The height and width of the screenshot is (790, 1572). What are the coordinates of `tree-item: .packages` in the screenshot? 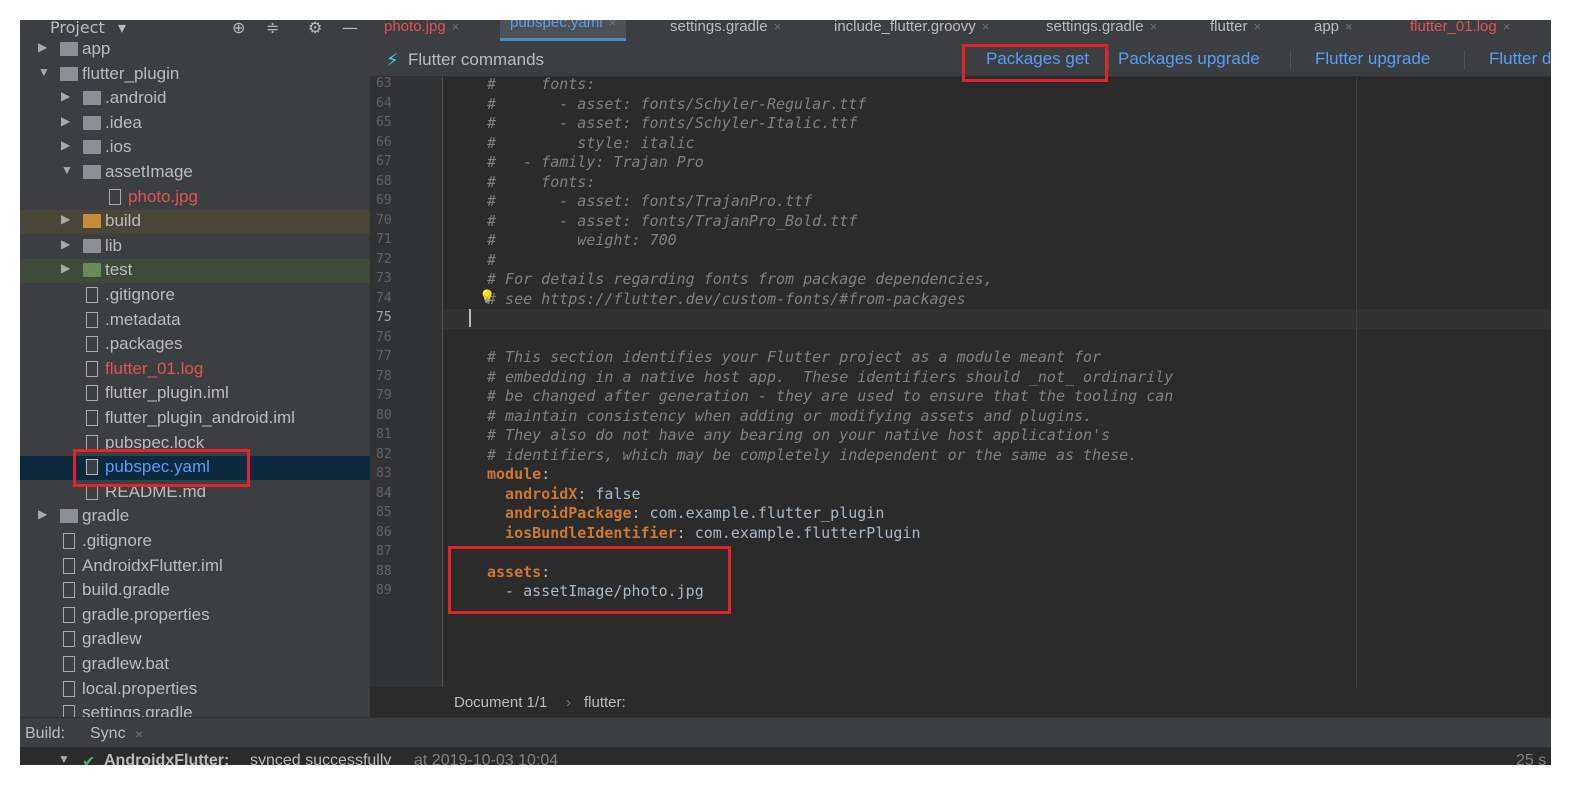 It's located at (195, 345).